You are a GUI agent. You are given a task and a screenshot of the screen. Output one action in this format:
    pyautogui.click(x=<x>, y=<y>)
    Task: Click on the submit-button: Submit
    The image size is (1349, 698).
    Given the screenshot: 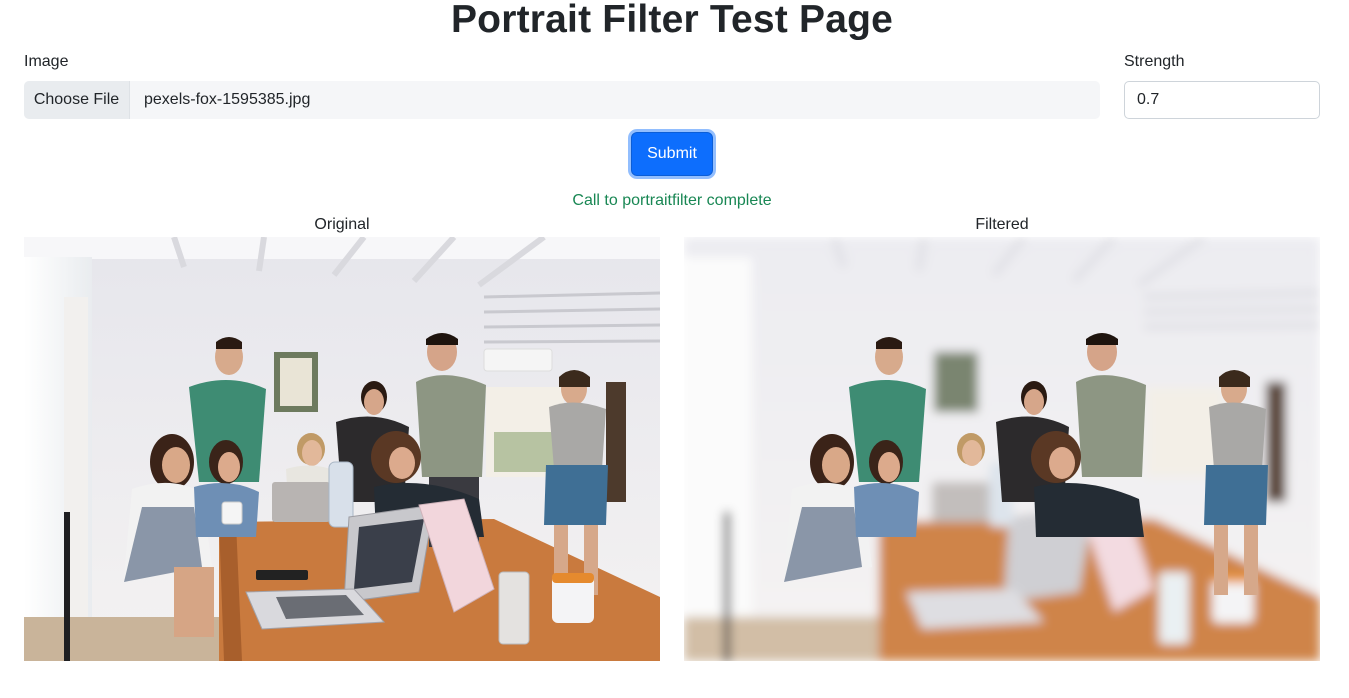 What is the action you would take?
    pyautogui.click(x=672, y=154)
    